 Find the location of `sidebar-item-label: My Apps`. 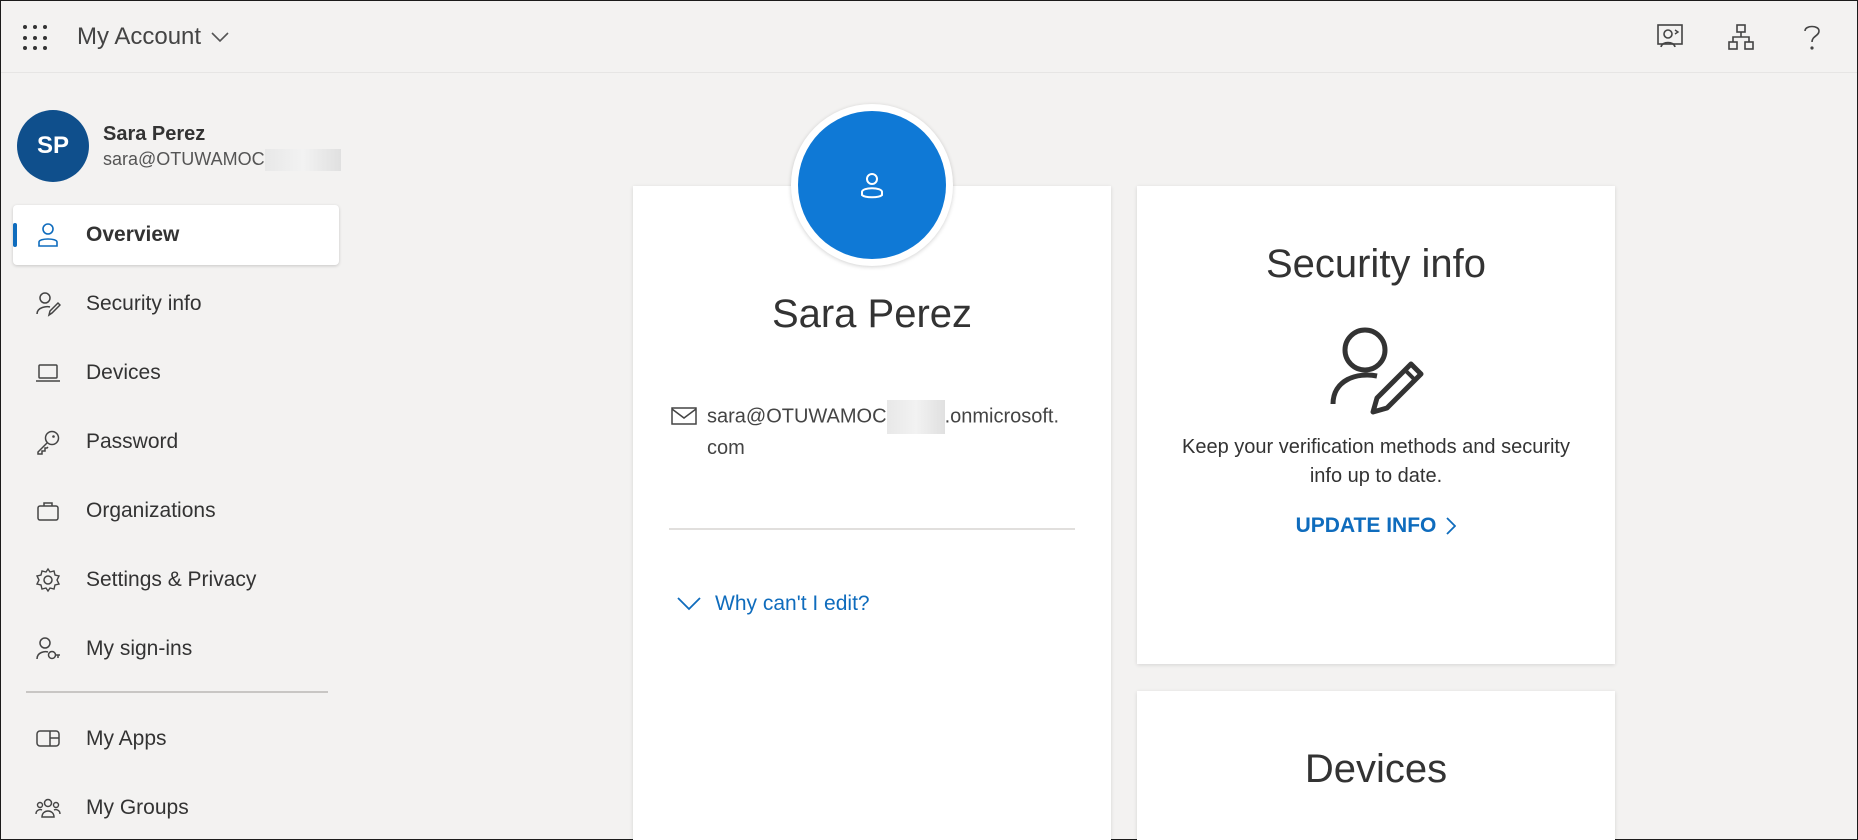

sidebar-item-label: My Apps is located at coordinates (126, 738).